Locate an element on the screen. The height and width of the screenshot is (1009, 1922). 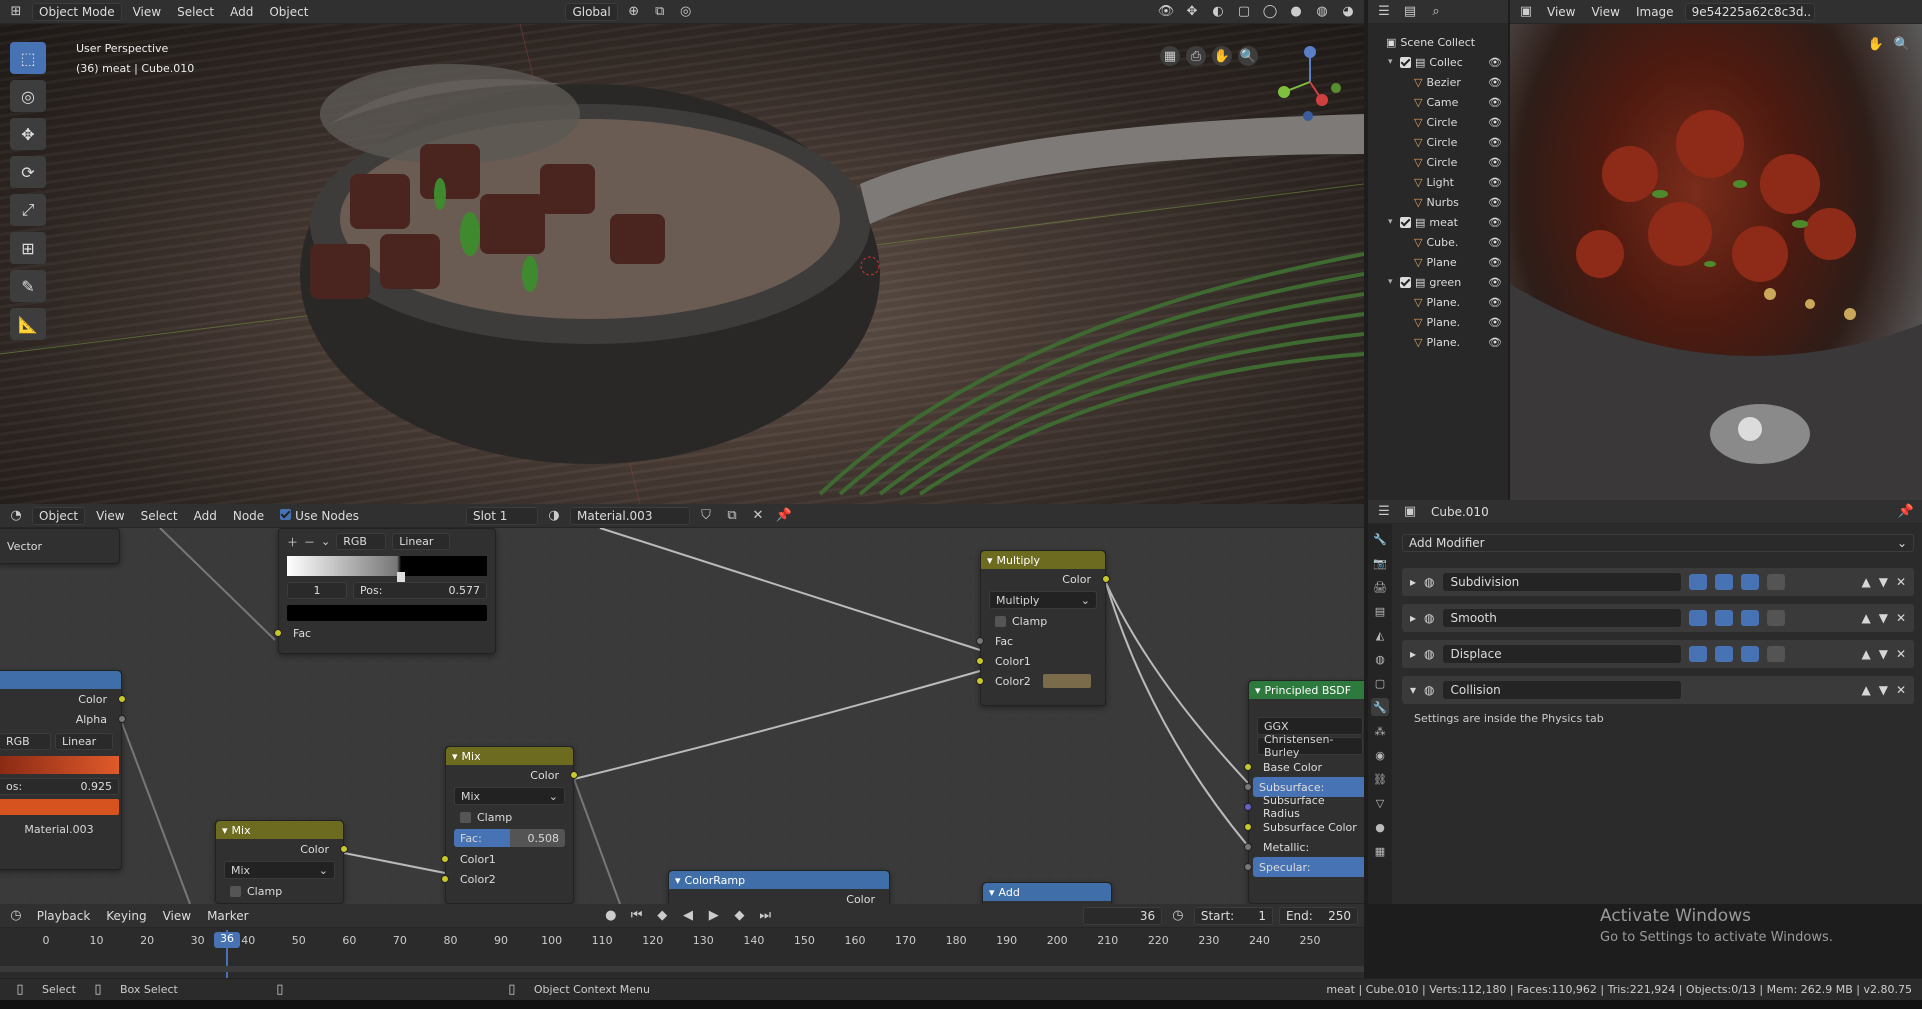
node-editor-type-icon: ◔ is located at coordinates (16, 516).